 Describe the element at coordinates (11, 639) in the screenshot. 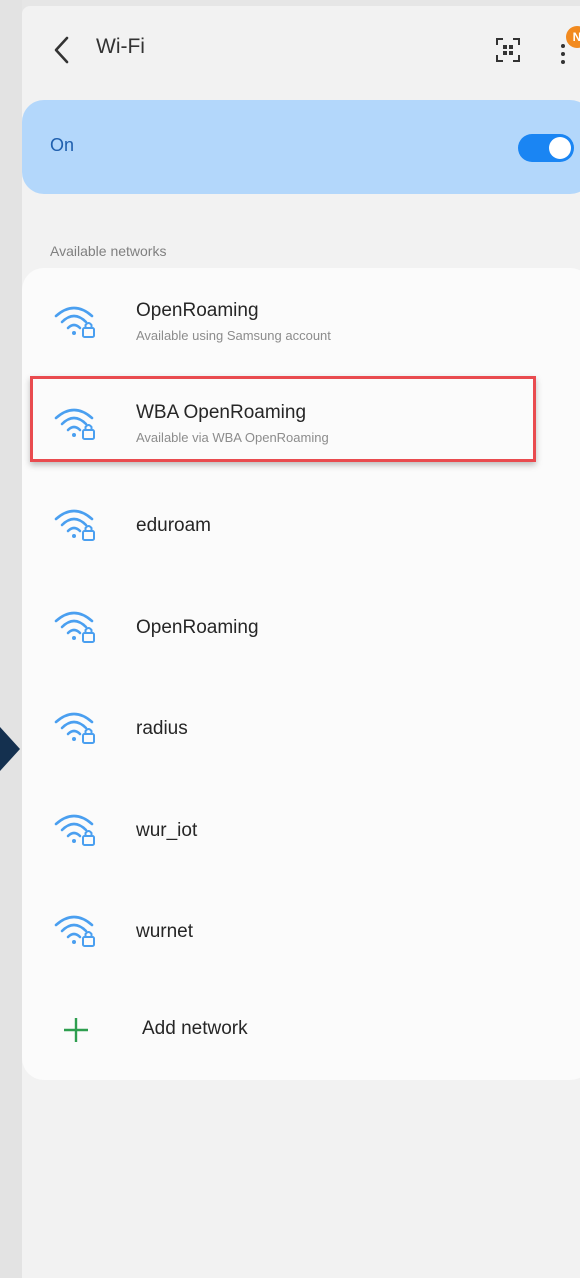

I see `background-strip` at that location.